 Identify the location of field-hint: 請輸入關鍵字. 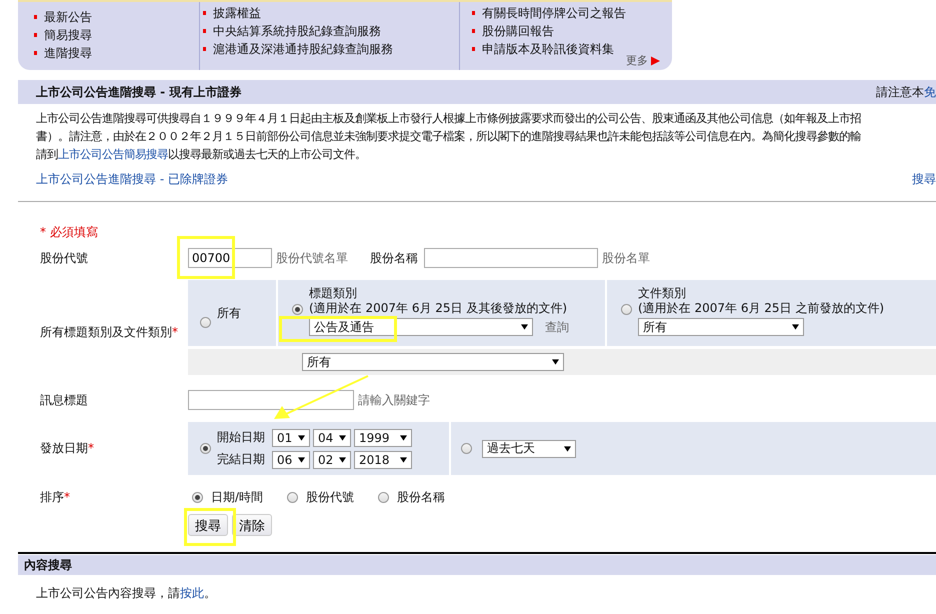
(394, 400).